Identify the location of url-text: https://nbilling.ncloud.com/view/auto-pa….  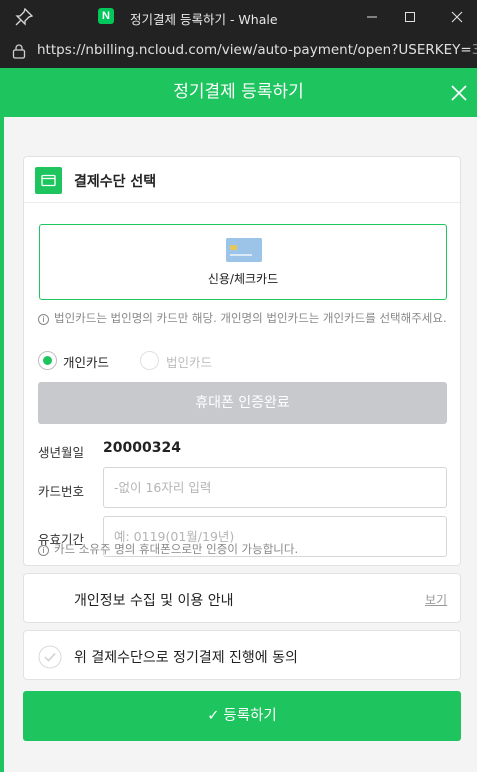
(257, 50).